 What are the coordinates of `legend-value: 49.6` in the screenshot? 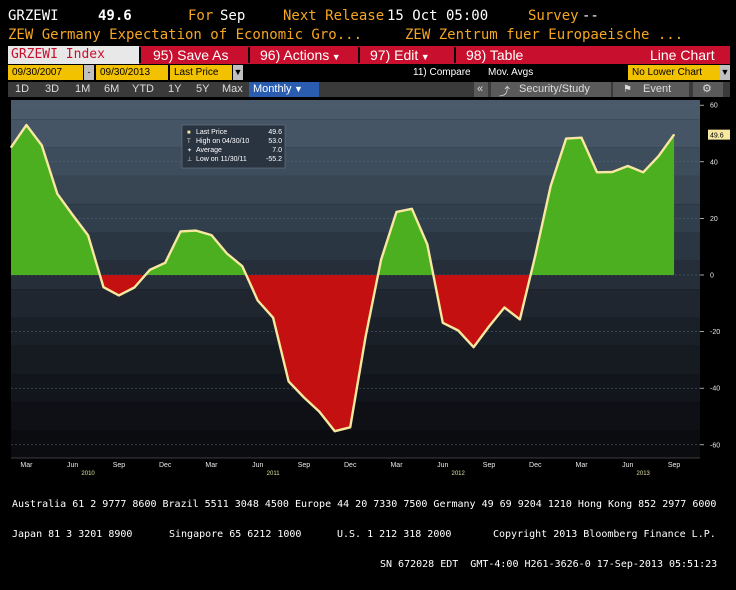 It's located at (275, 132).